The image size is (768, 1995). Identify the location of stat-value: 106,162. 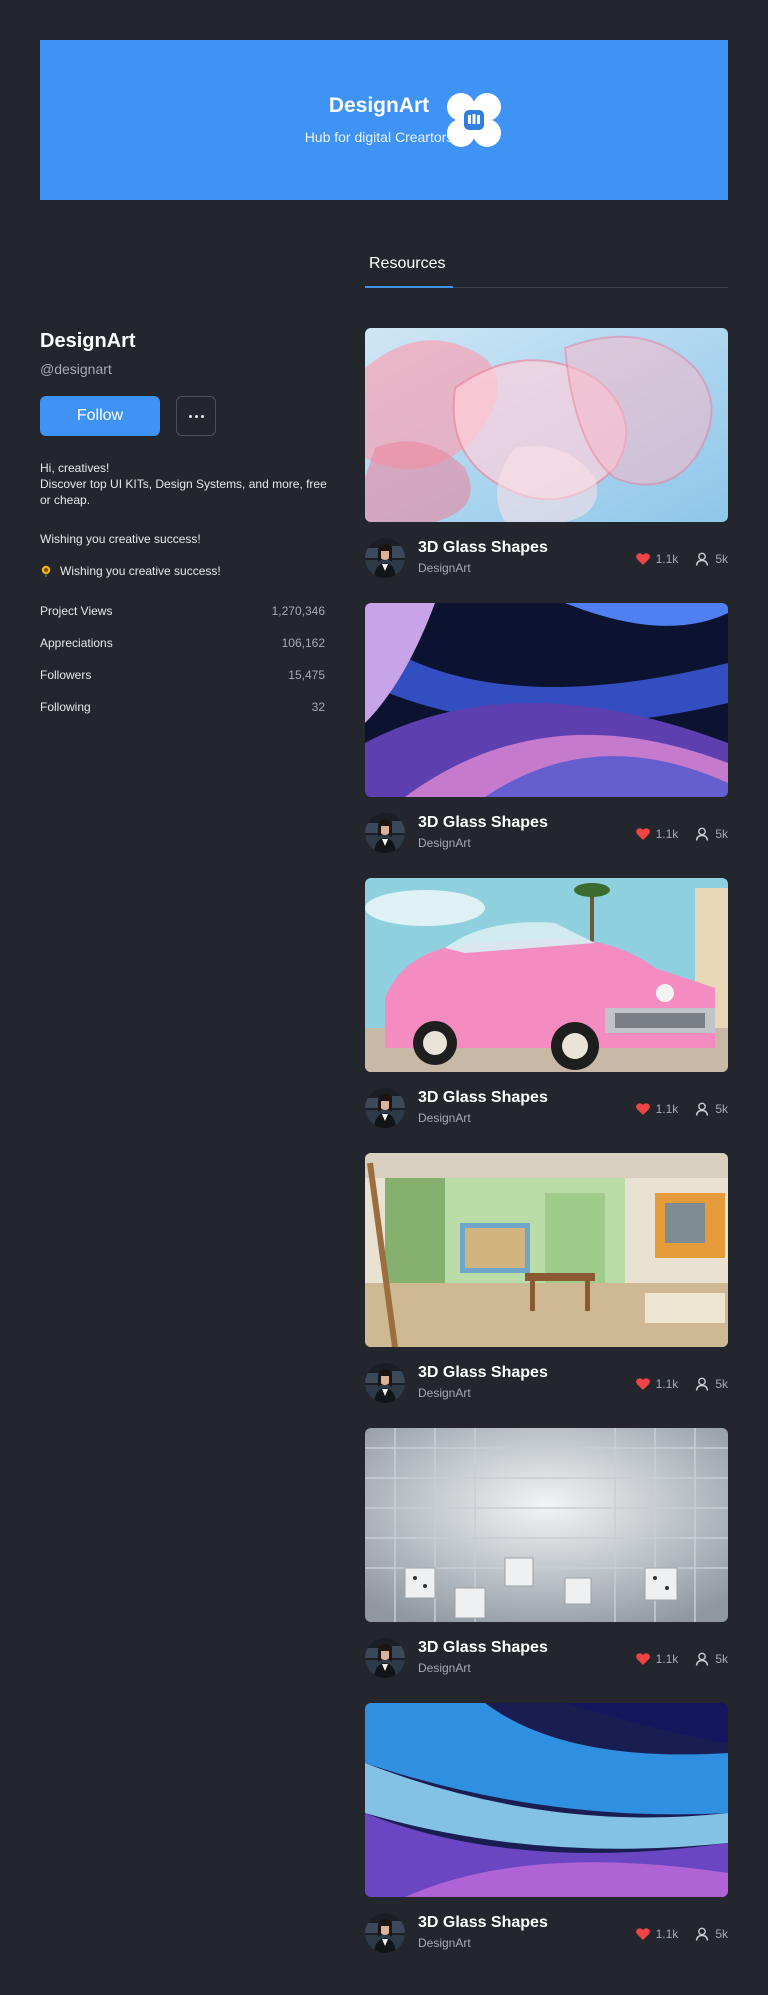
(303, 643).